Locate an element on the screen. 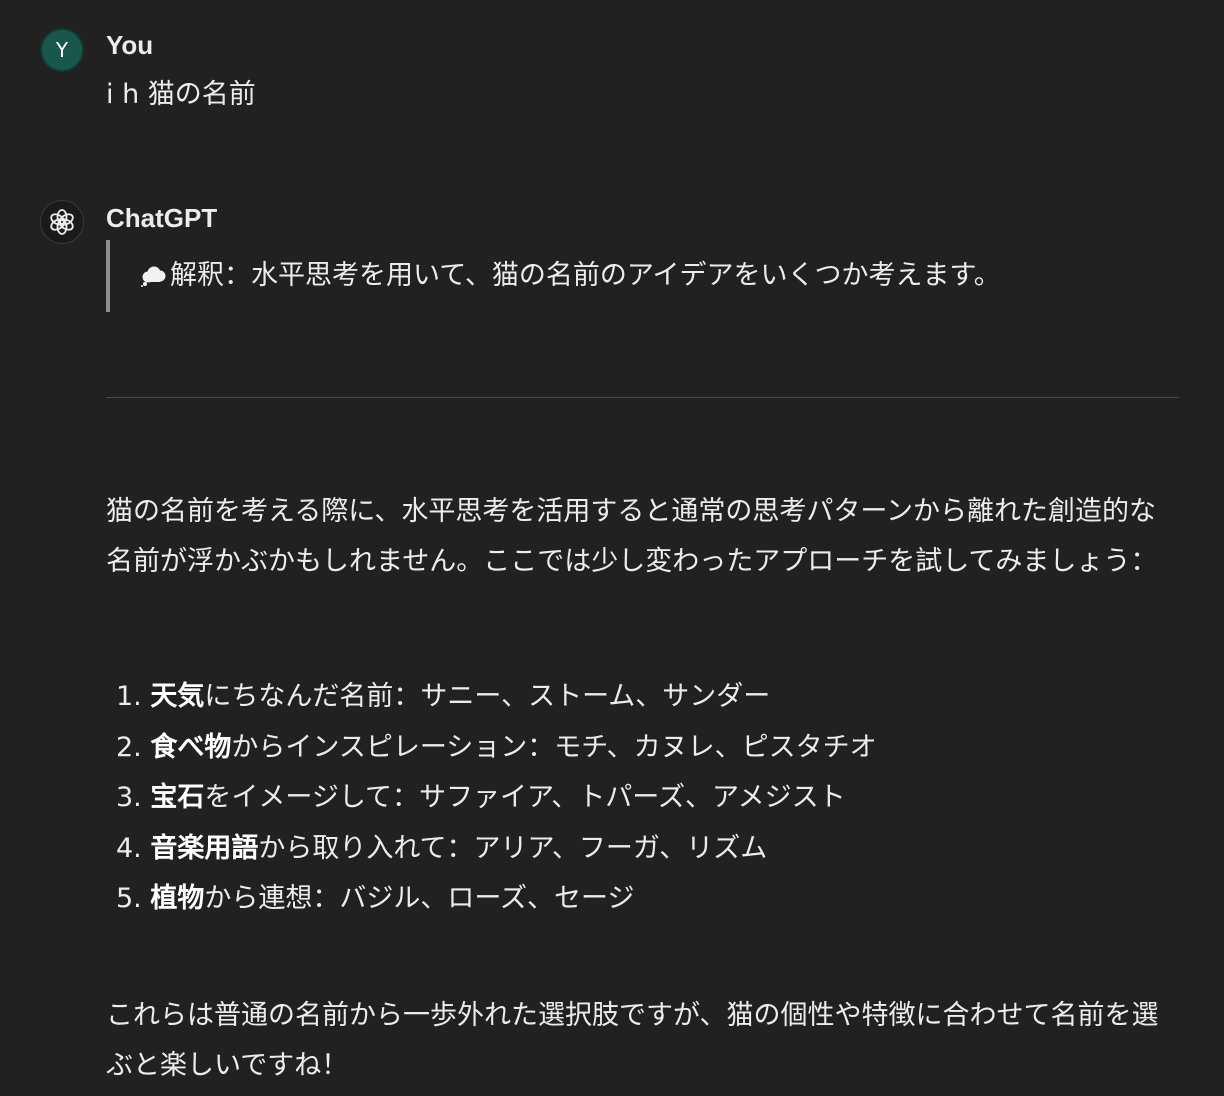  list-item-number: 4. is located at coordinates (129, 848).